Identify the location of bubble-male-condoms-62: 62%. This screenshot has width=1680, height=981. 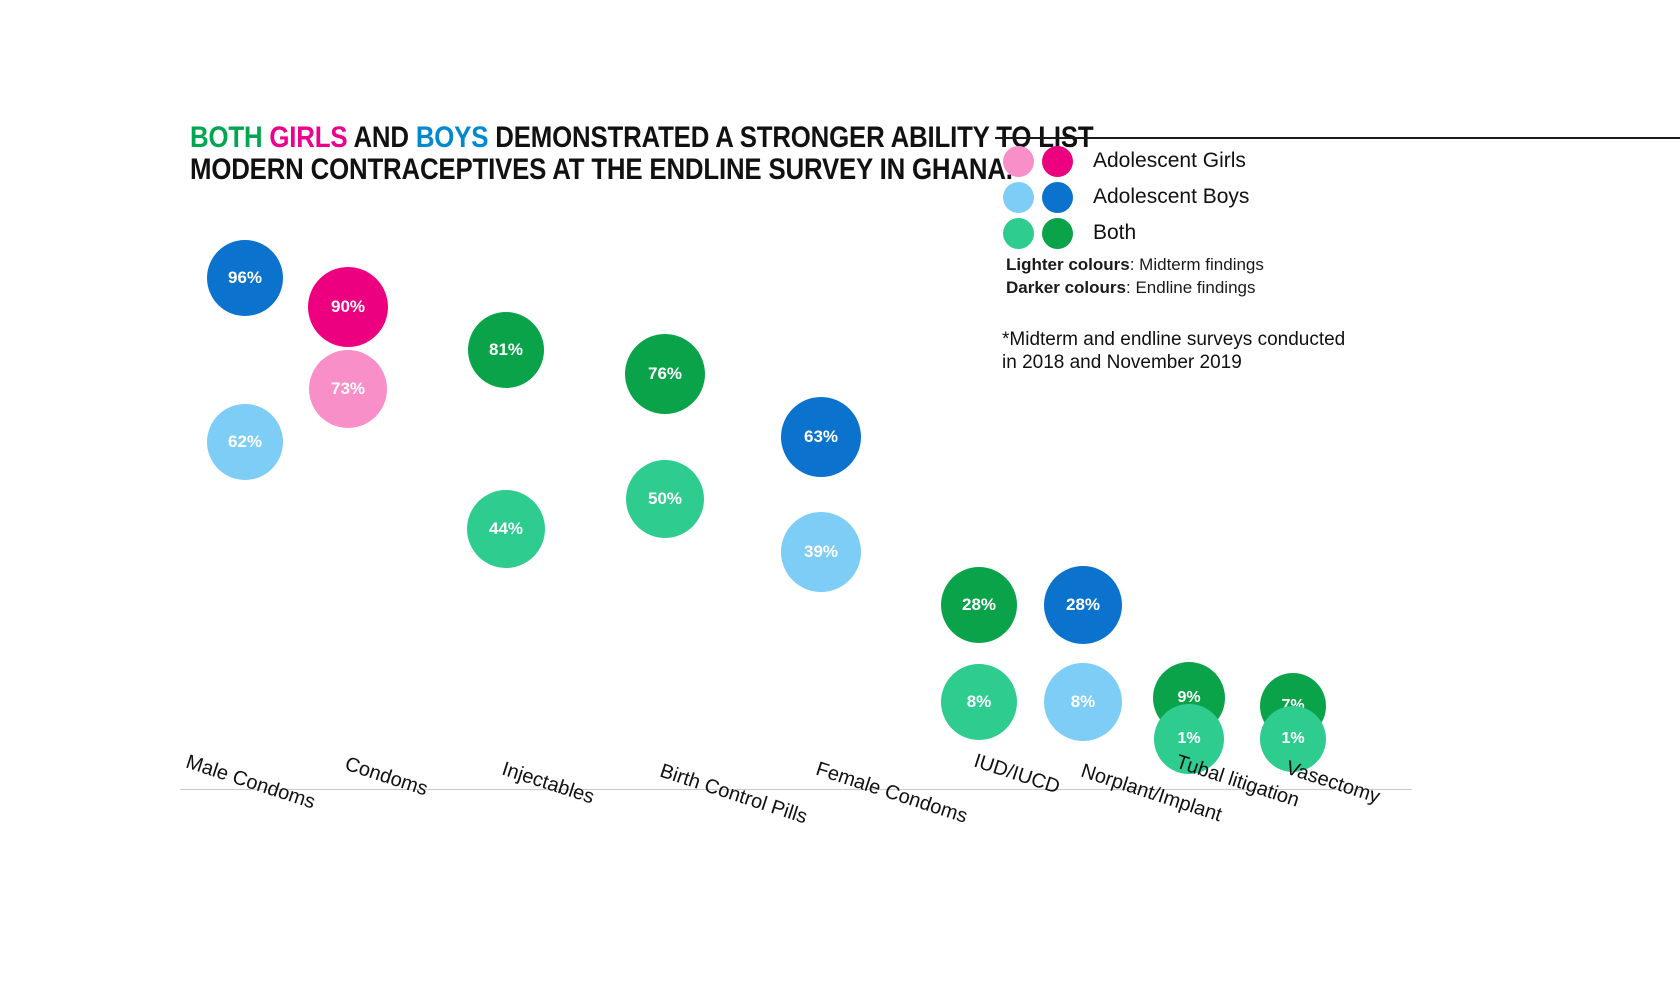
(245, 442).